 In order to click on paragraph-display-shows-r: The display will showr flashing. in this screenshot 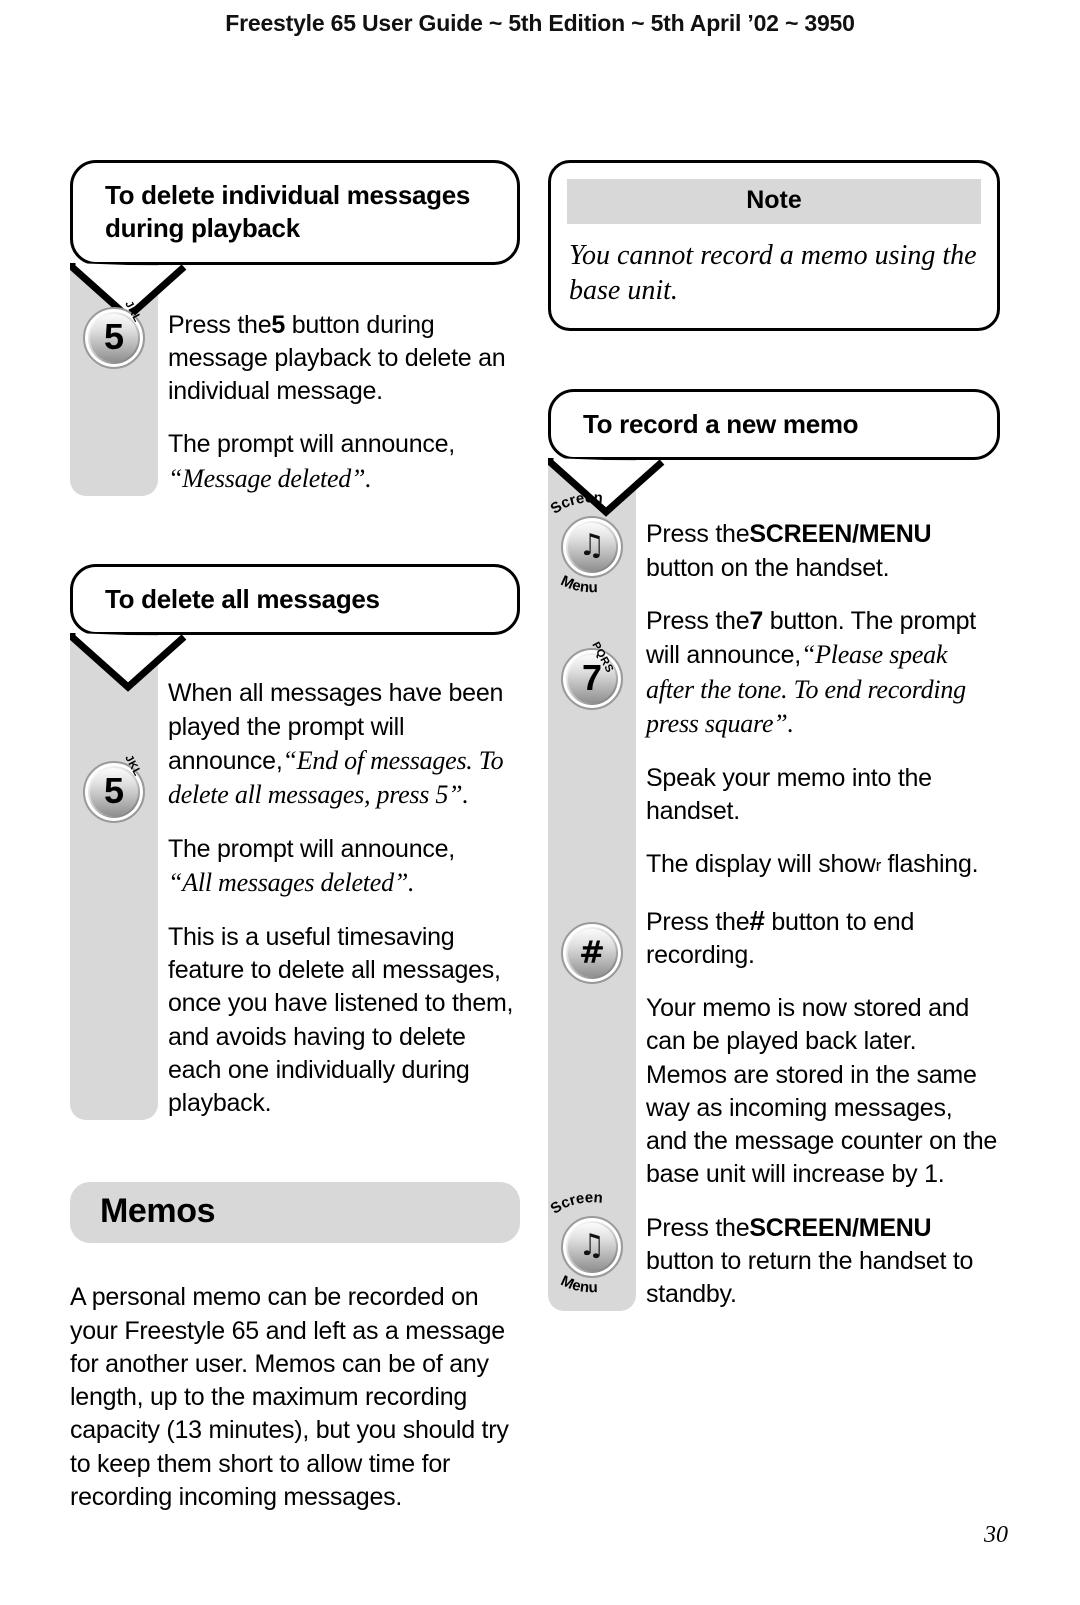, I will do `click(823, 864)`.